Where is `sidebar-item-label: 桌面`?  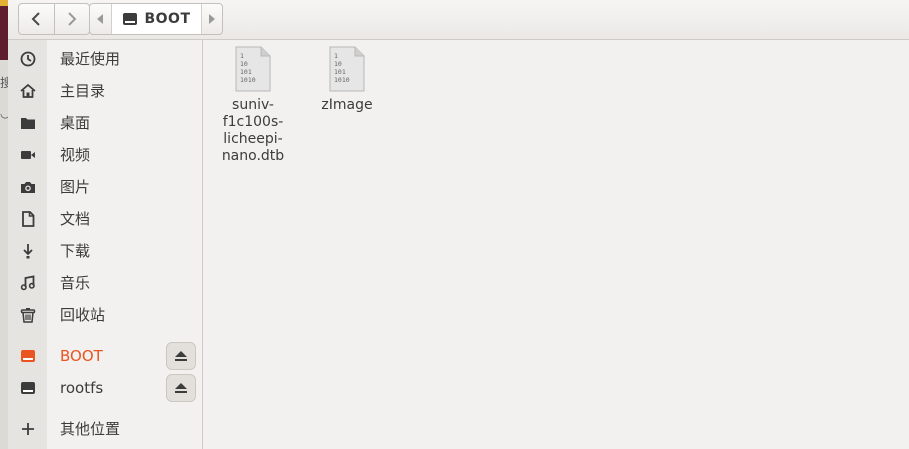 sidebar-item-label: 桌面 is located at coordinates (75, 123).